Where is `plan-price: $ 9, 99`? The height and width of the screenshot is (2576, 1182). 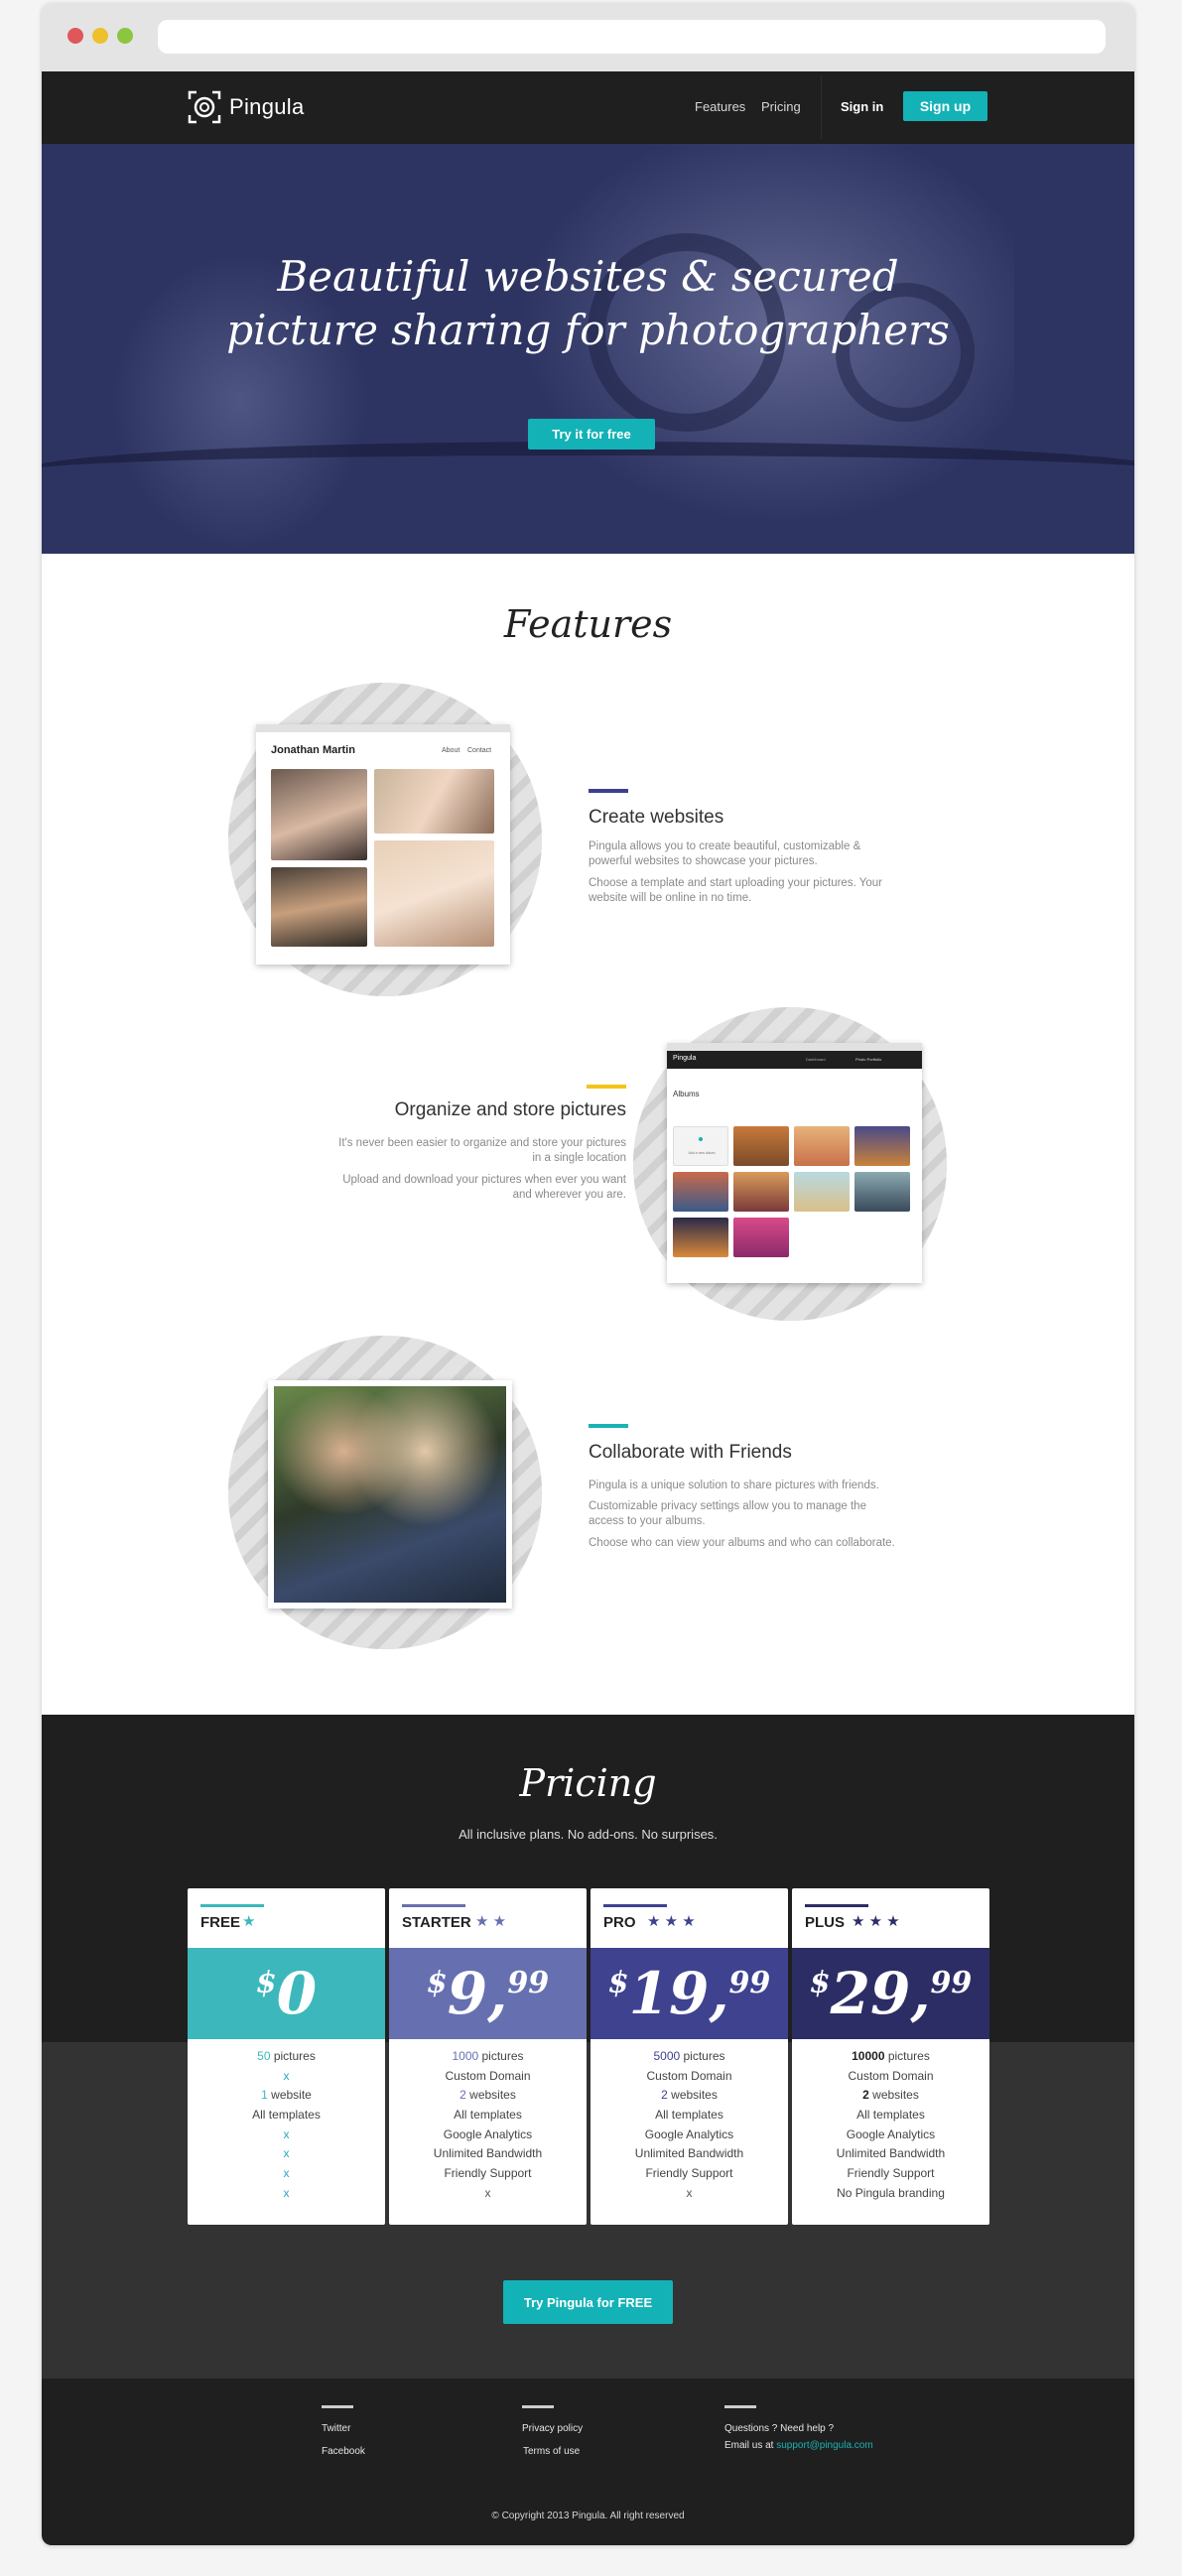
plan-price: $ 9, 99 is located at coordinates (488, 1994).